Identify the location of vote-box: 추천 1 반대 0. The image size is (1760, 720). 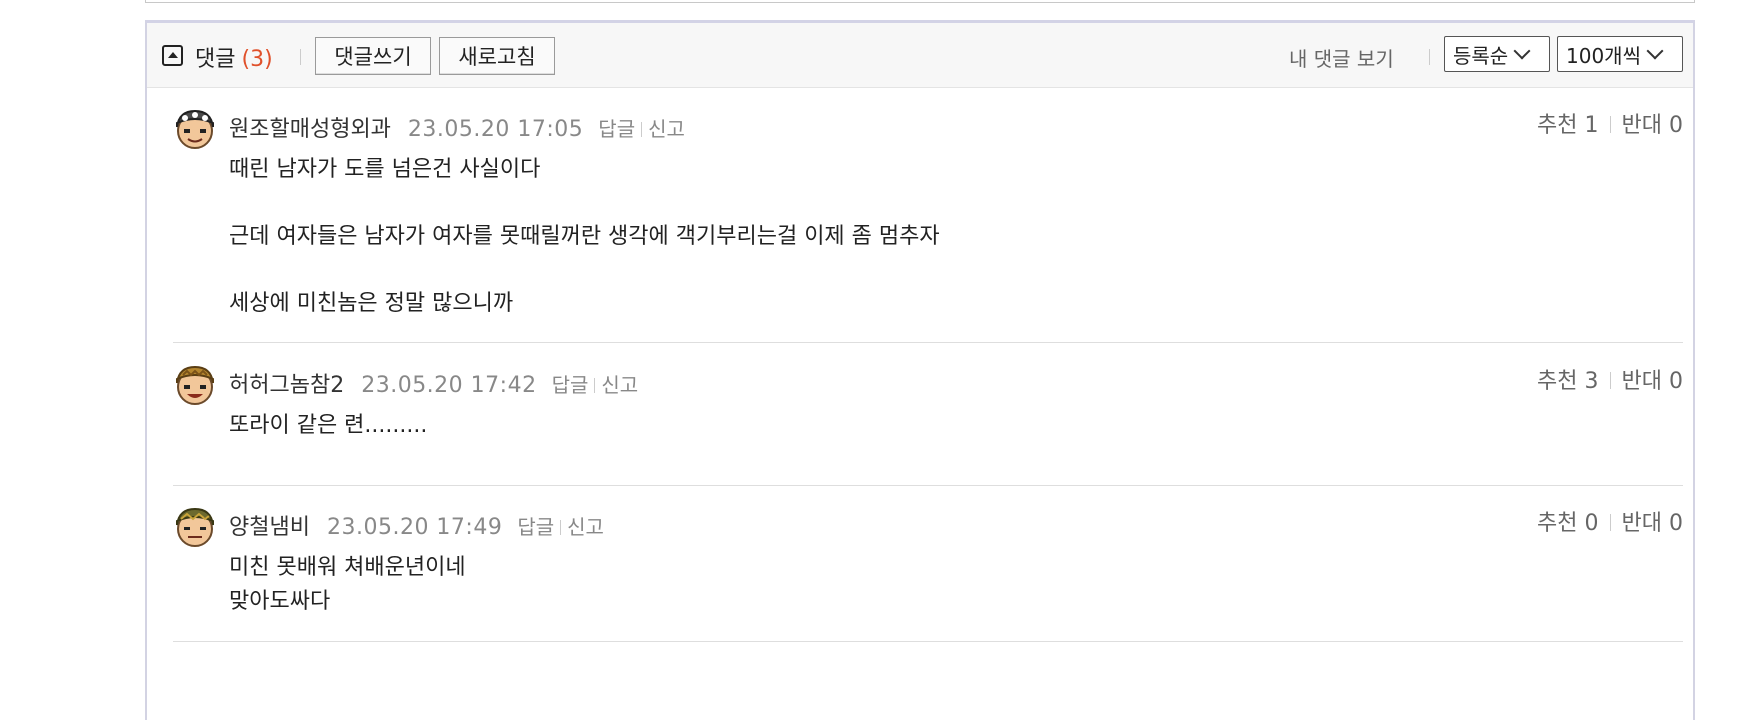
(1610, 123).